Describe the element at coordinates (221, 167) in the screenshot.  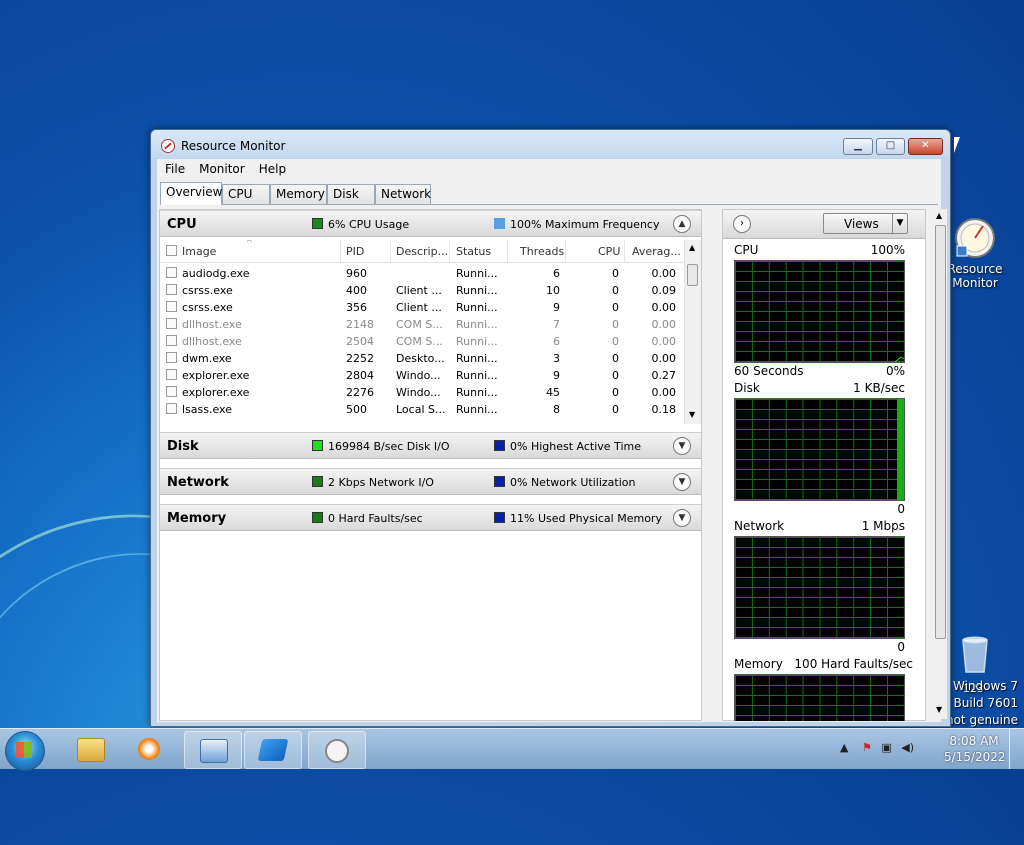
I see `menu-monitor: Monitor` at that location.